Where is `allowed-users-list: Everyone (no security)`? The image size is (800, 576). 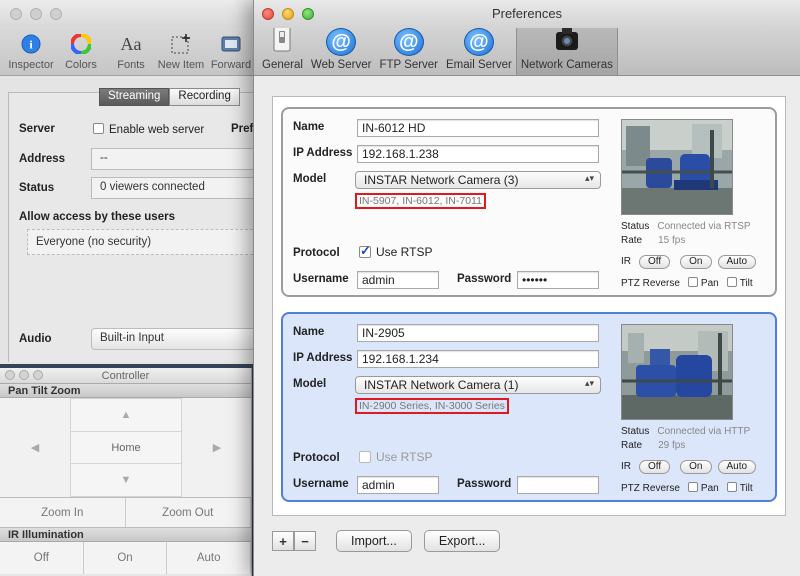 allowed-users-list: Everyone (no security) is located at coordinates (145, 242).